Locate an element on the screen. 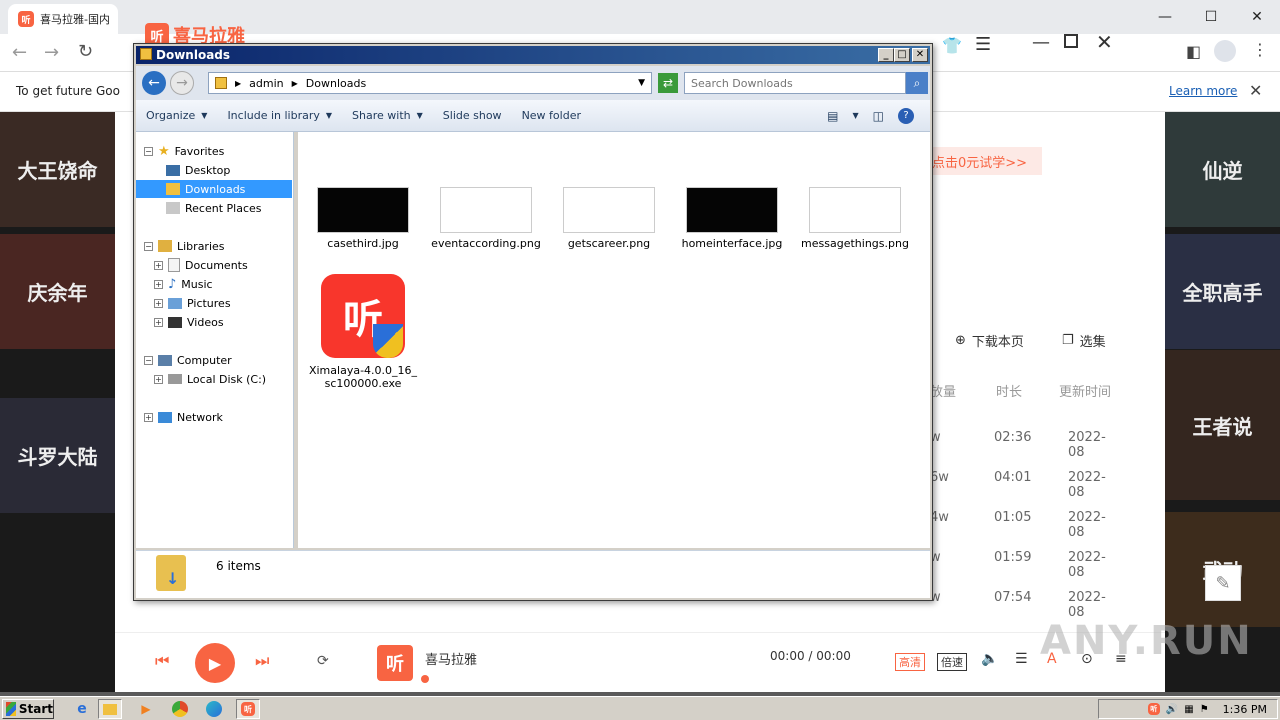  table-row: w 01:59 2022-08 is located at coordinates (1020, 565).